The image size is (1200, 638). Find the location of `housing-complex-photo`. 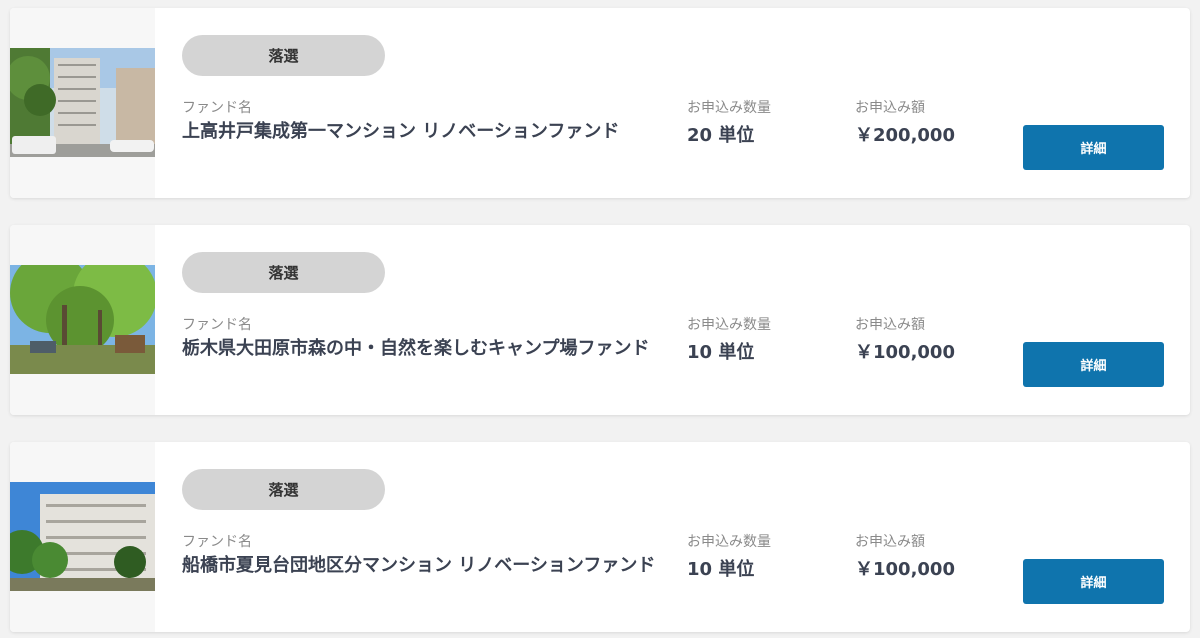

housing-complex-photo is located at coordinates (82, 536).